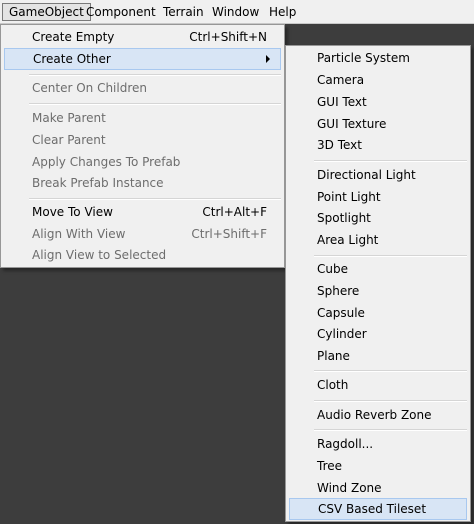 Image resolution: width=474 pixels, height=524 pixels. I want to click on submenu-item-gui-text: GUI Text, so click(378, 102).